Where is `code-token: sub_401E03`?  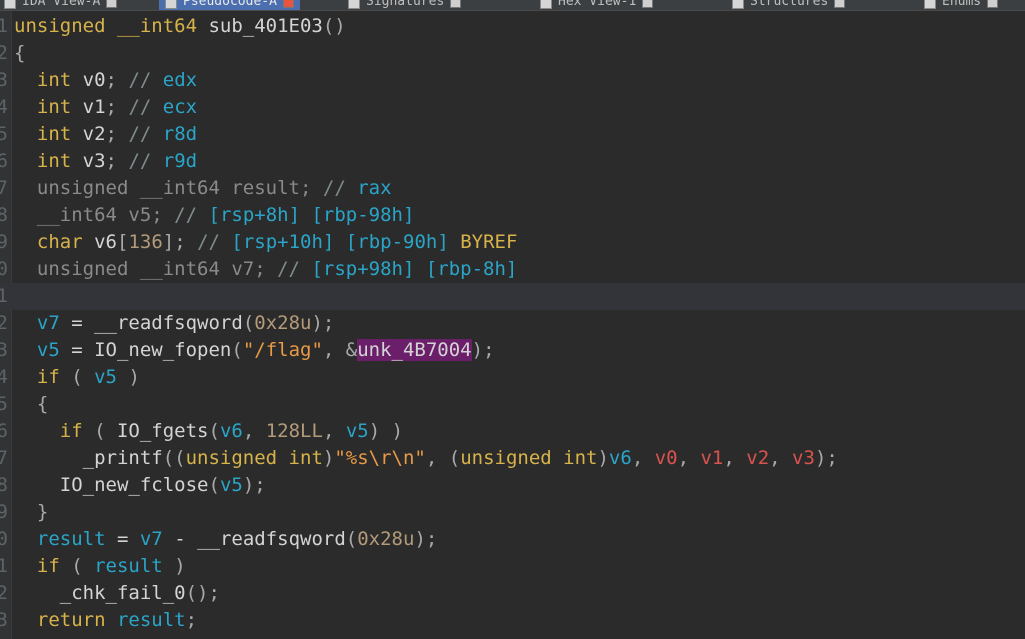
code-token: sub_401E03 is located at coordinates (265, 26).